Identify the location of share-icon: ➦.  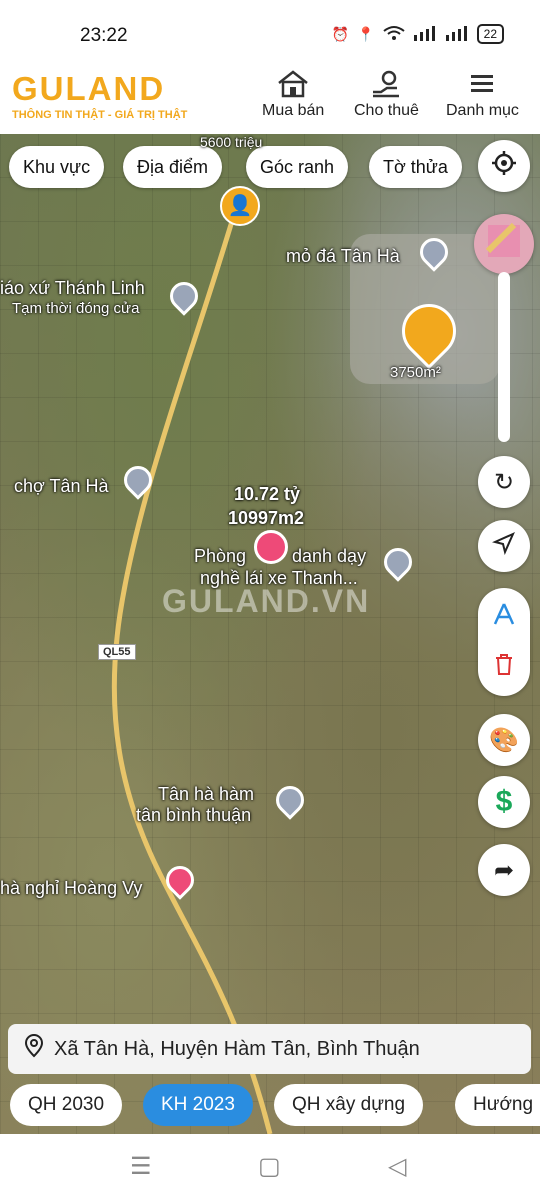
(504, 870).